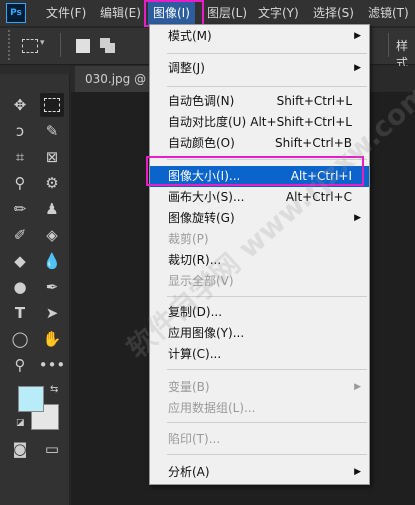  Describe the element at coordinates (52, 183) in the screenshot. I see `patch-tool-icon: ⚙` at that location.